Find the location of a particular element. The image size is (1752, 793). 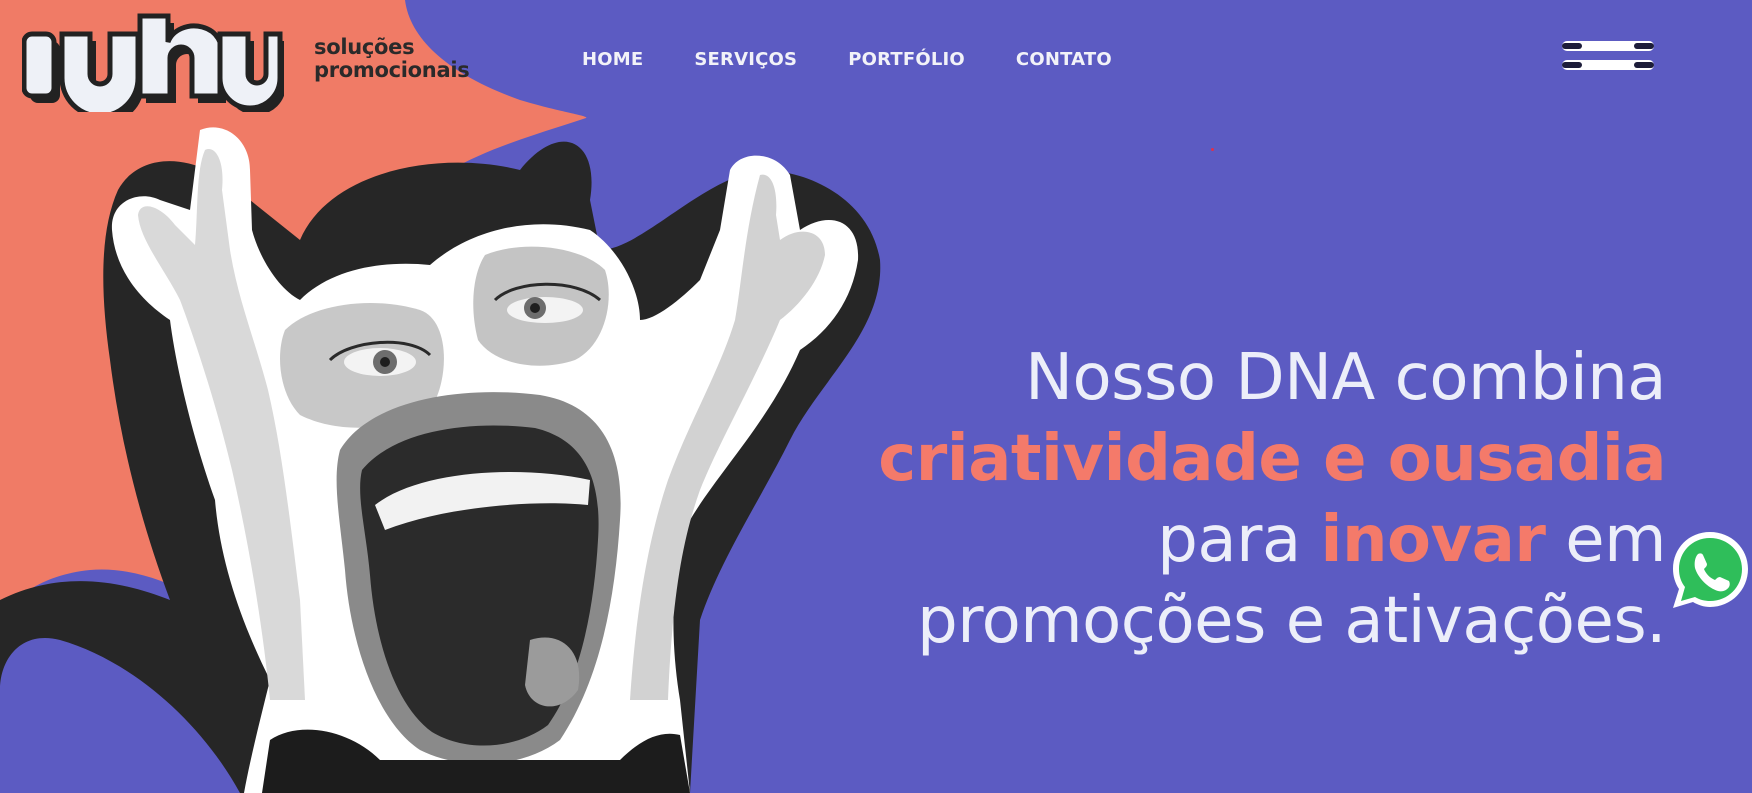

hero-line-3-end: em is located at coordinates (1605, 540).